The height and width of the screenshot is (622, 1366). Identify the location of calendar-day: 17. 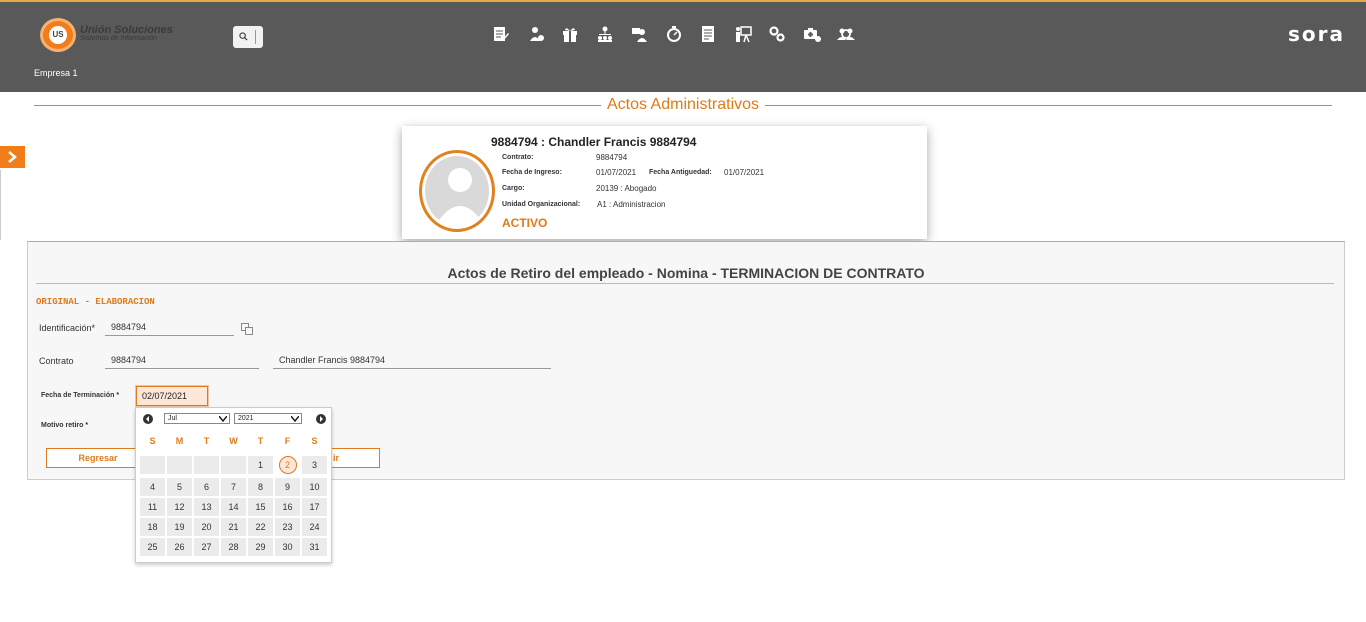
(314, 507).